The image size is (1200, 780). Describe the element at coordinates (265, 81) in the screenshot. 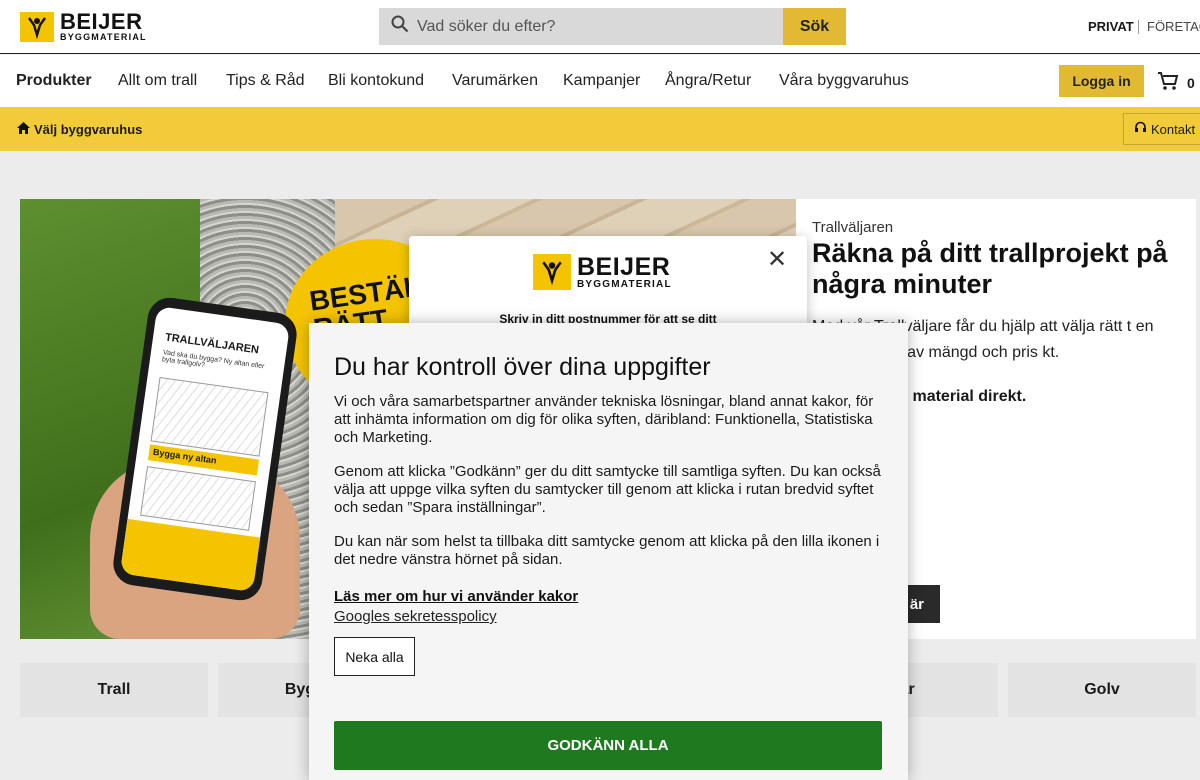

I see `nav-item-tips-rad: Tips & Råd` at that location.